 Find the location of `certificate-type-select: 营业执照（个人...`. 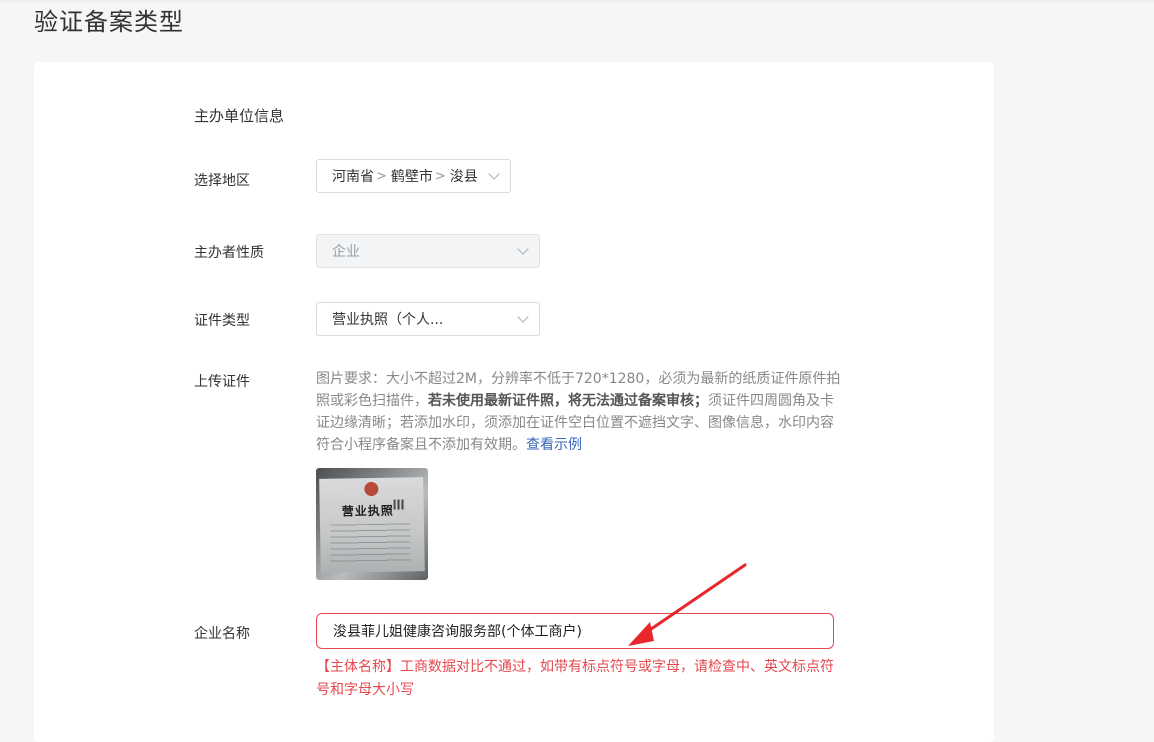

certificate-type-select: 营业执照（个人... is located at coordinates (428, 319).